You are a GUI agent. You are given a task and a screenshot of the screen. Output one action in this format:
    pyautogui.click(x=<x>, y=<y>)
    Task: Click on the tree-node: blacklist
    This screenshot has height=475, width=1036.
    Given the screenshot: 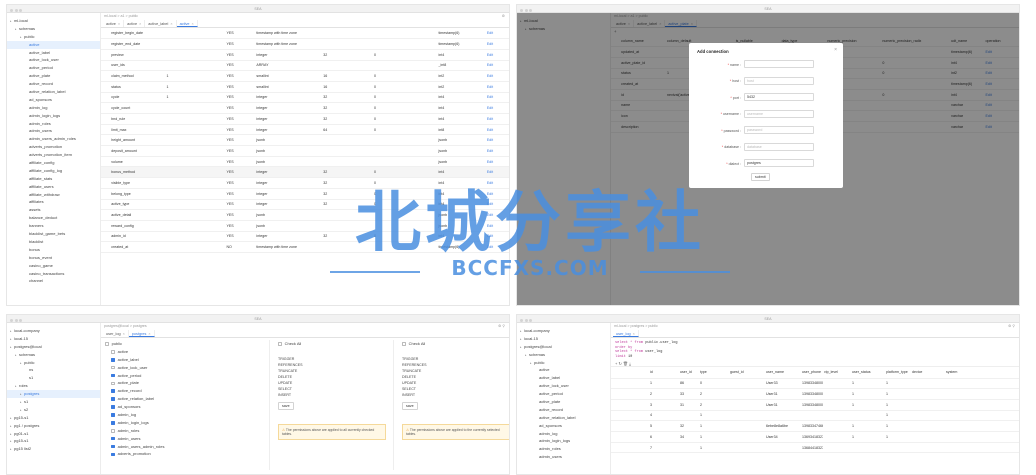 What is the action you would take?
    pyautogui.click(x=53, y=242)
    